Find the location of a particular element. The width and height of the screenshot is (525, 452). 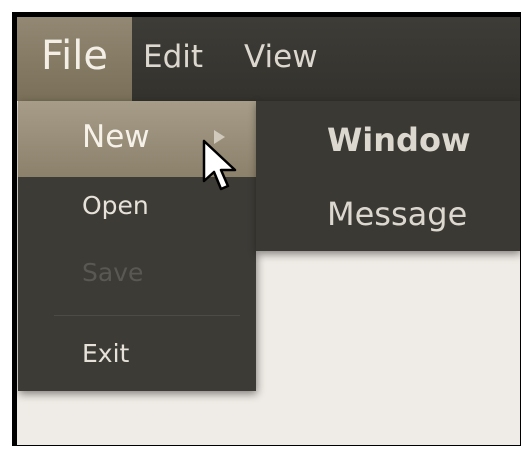

menu-item-save: Save is located at coordinates (137, 274).